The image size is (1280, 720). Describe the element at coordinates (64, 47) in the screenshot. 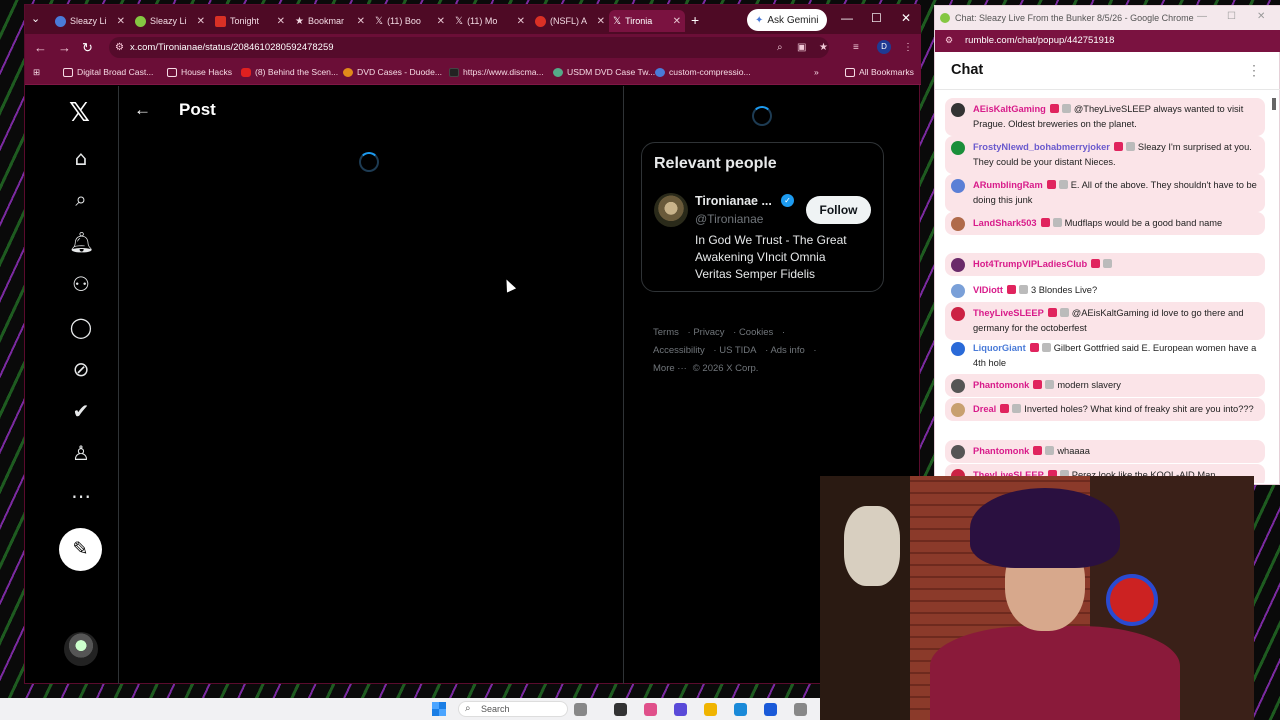

I see `forward-icon: →` at that location.